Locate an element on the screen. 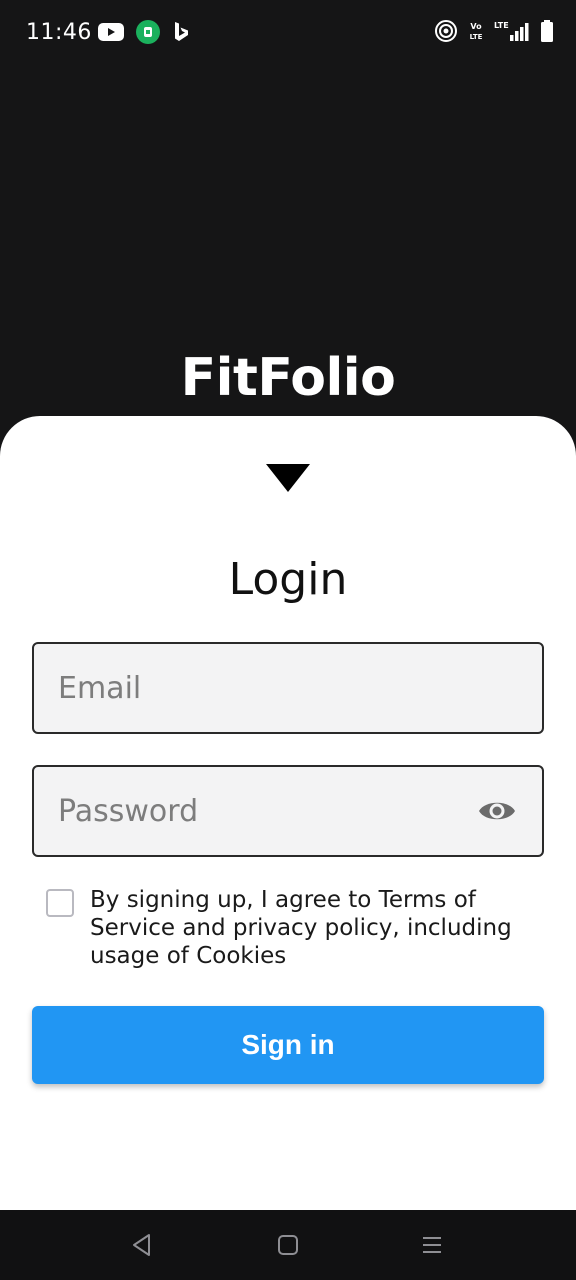  password-field is located at coordinates (288, 811).